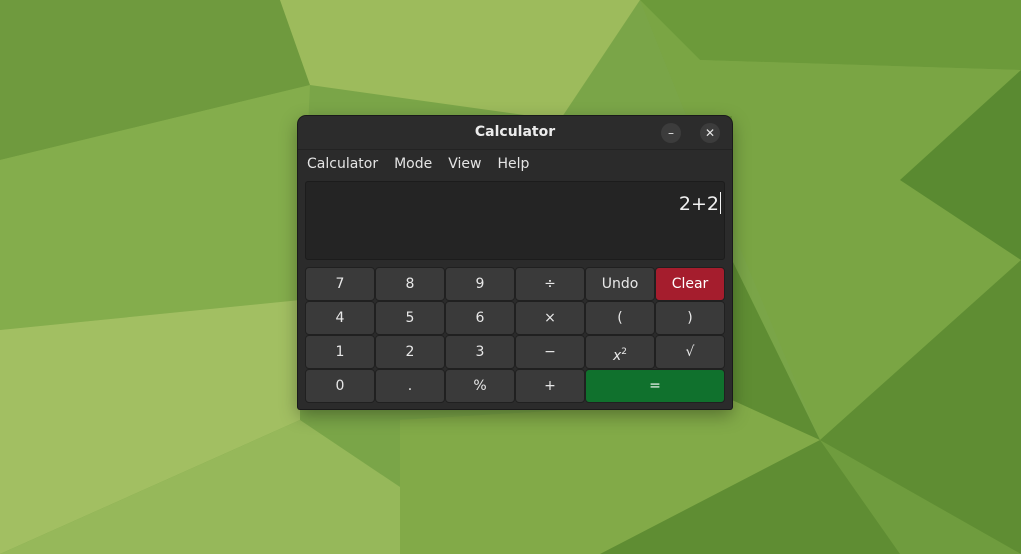  I want to click on key-subtract: −, so click(550, 352).